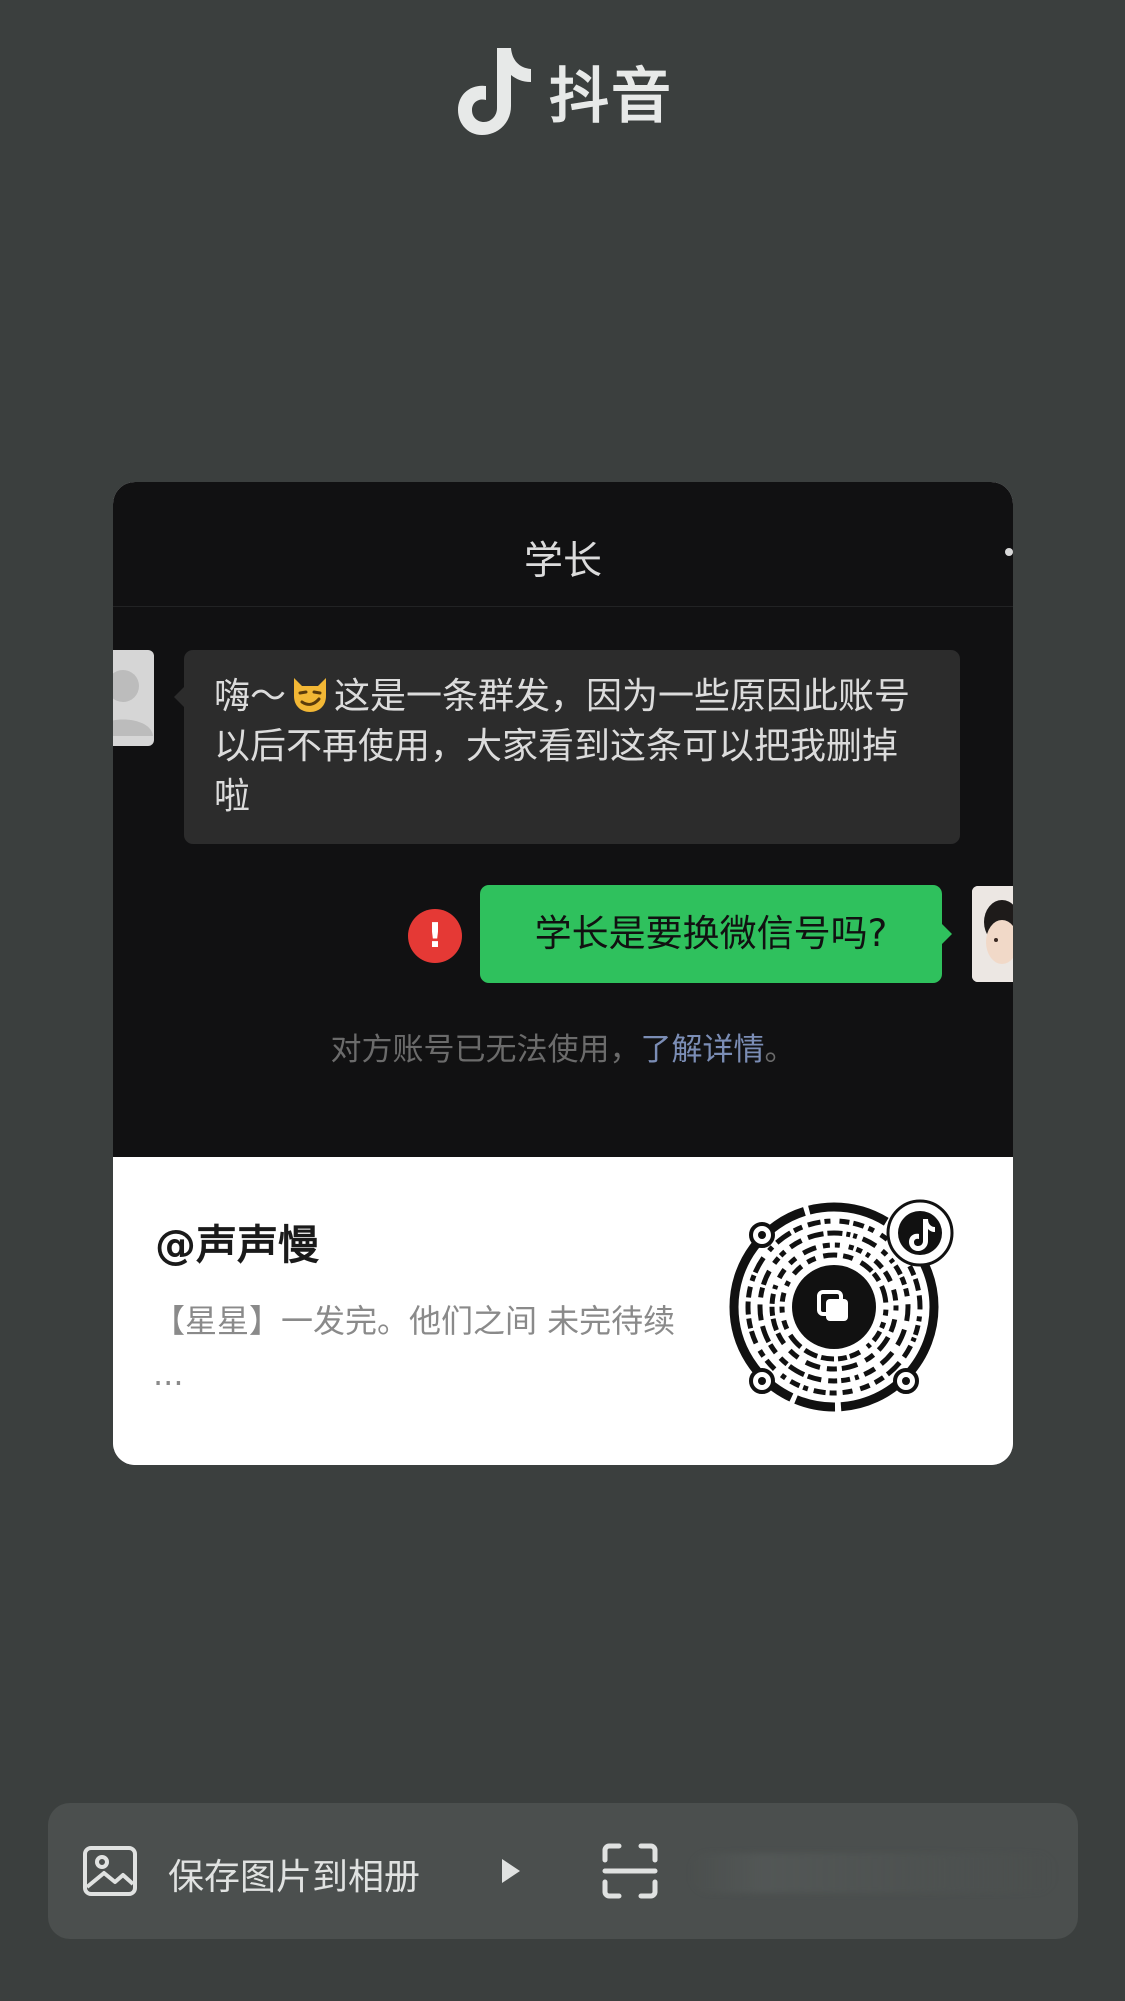 The image size is (1125, 2001). I want to click on avatar, so click(133, 698).